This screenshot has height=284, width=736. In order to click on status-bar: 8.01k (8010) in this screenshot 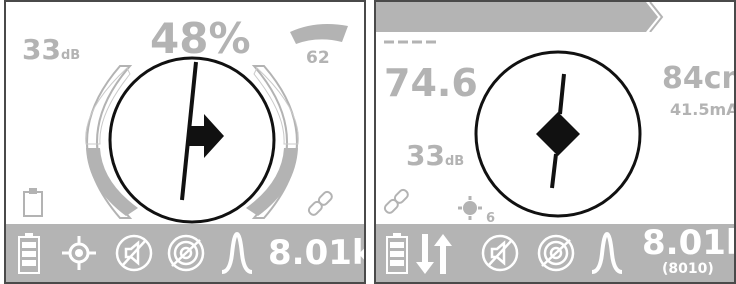, I will do `click(555, 253)`.